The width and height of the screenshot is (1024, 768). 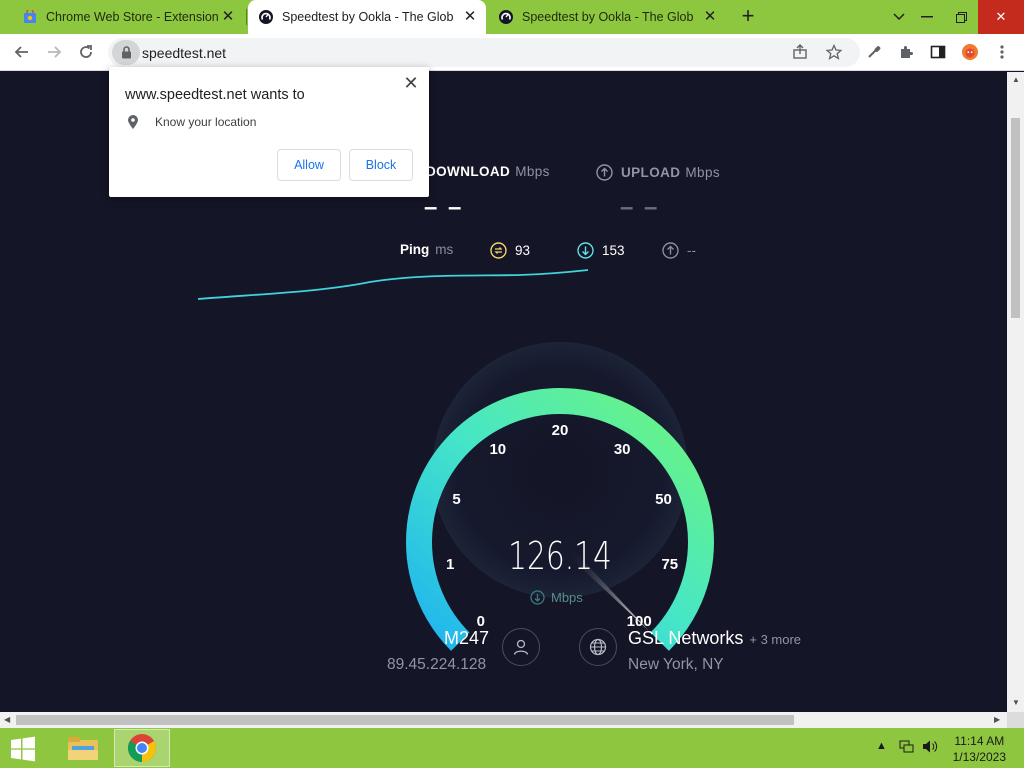 I want to click on scroll-up-icon: ▲, so click(x=1016, y=79).